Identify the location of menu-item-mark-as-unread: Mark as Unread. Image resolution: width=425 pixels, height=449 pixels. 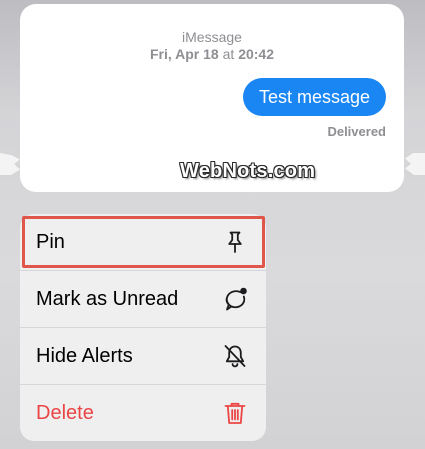
(143, 298).